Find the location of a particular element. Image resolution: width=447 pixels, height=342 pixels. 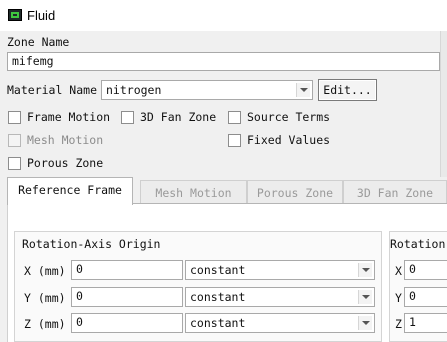

origin-y-method-value: constant is located at coordinates (218, 297).